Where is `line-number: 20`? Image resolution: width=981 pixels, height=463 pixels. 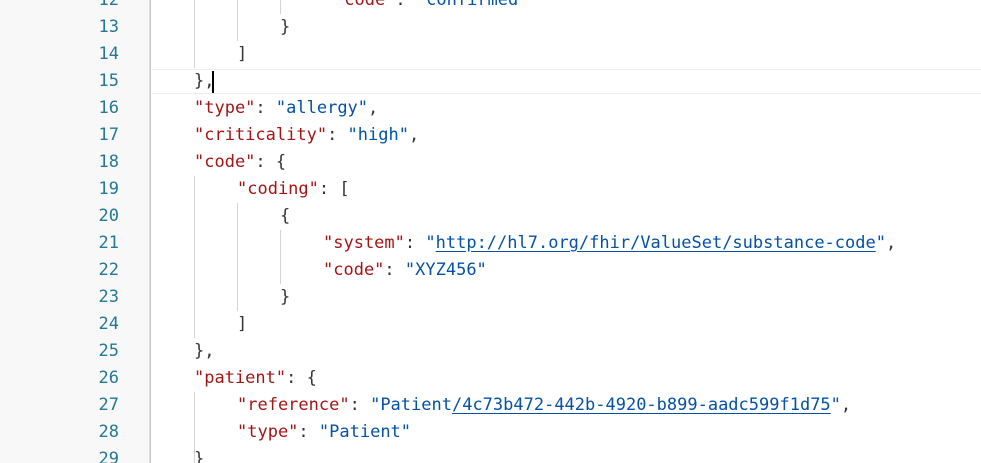 line-number: 20 is located at coordinates (108, 216).